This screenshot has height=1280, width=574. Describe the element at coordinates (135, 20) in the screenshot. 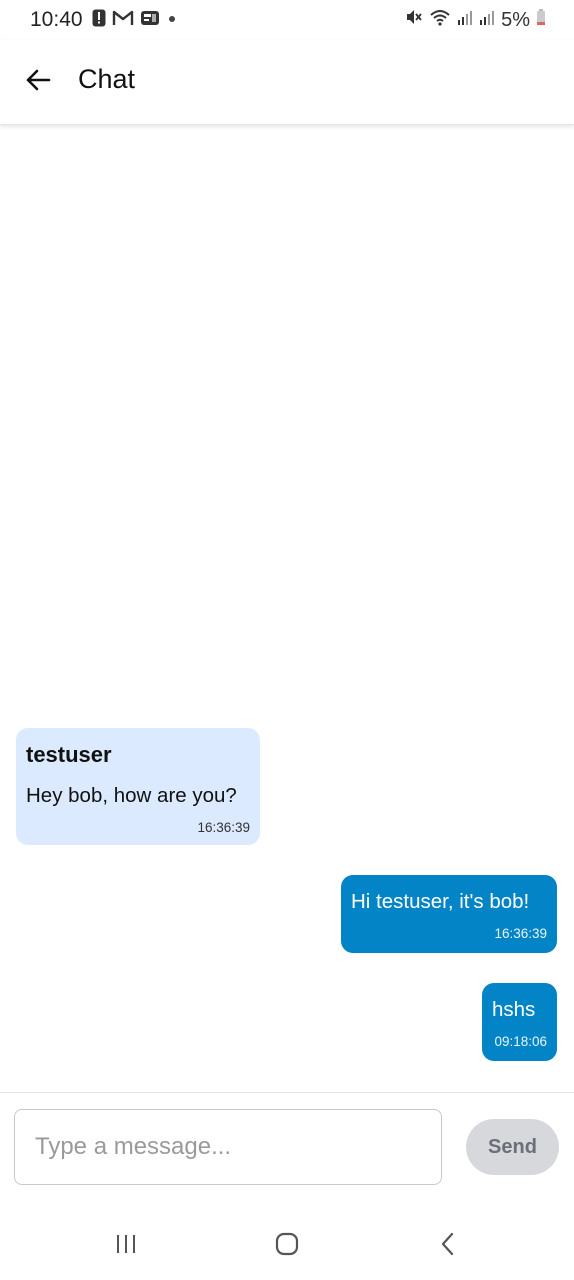

I see `status-left-icons` at that location.